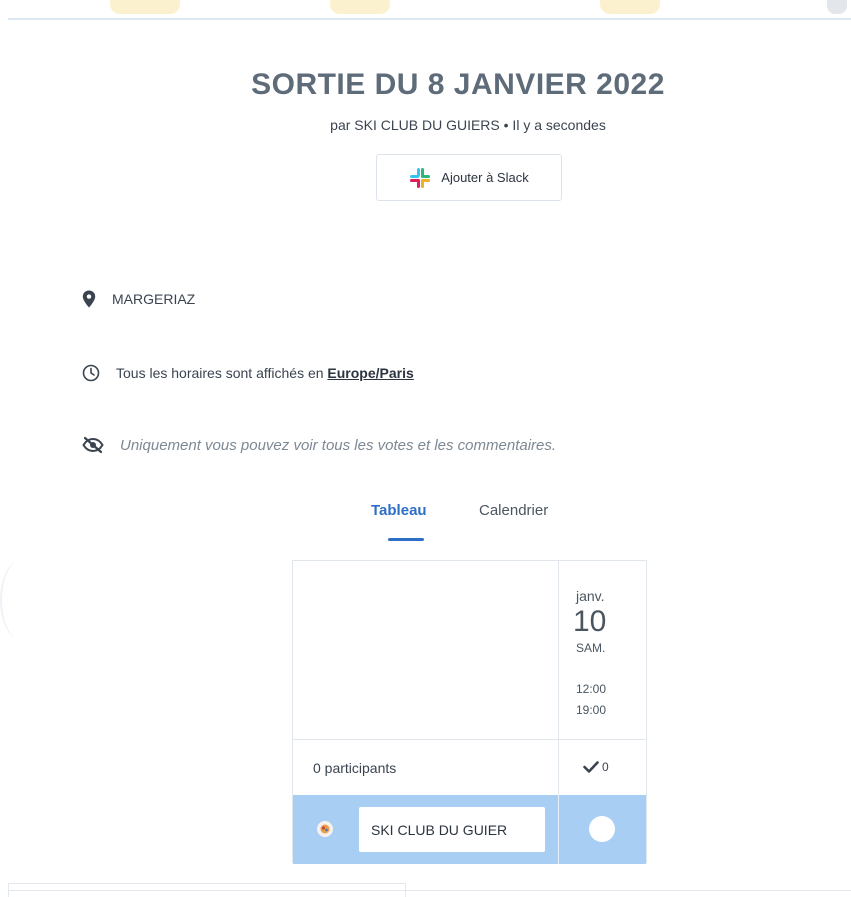  I want to click on timezone-prefix: Tous les horaires sont affichés en, so click(220, 373).